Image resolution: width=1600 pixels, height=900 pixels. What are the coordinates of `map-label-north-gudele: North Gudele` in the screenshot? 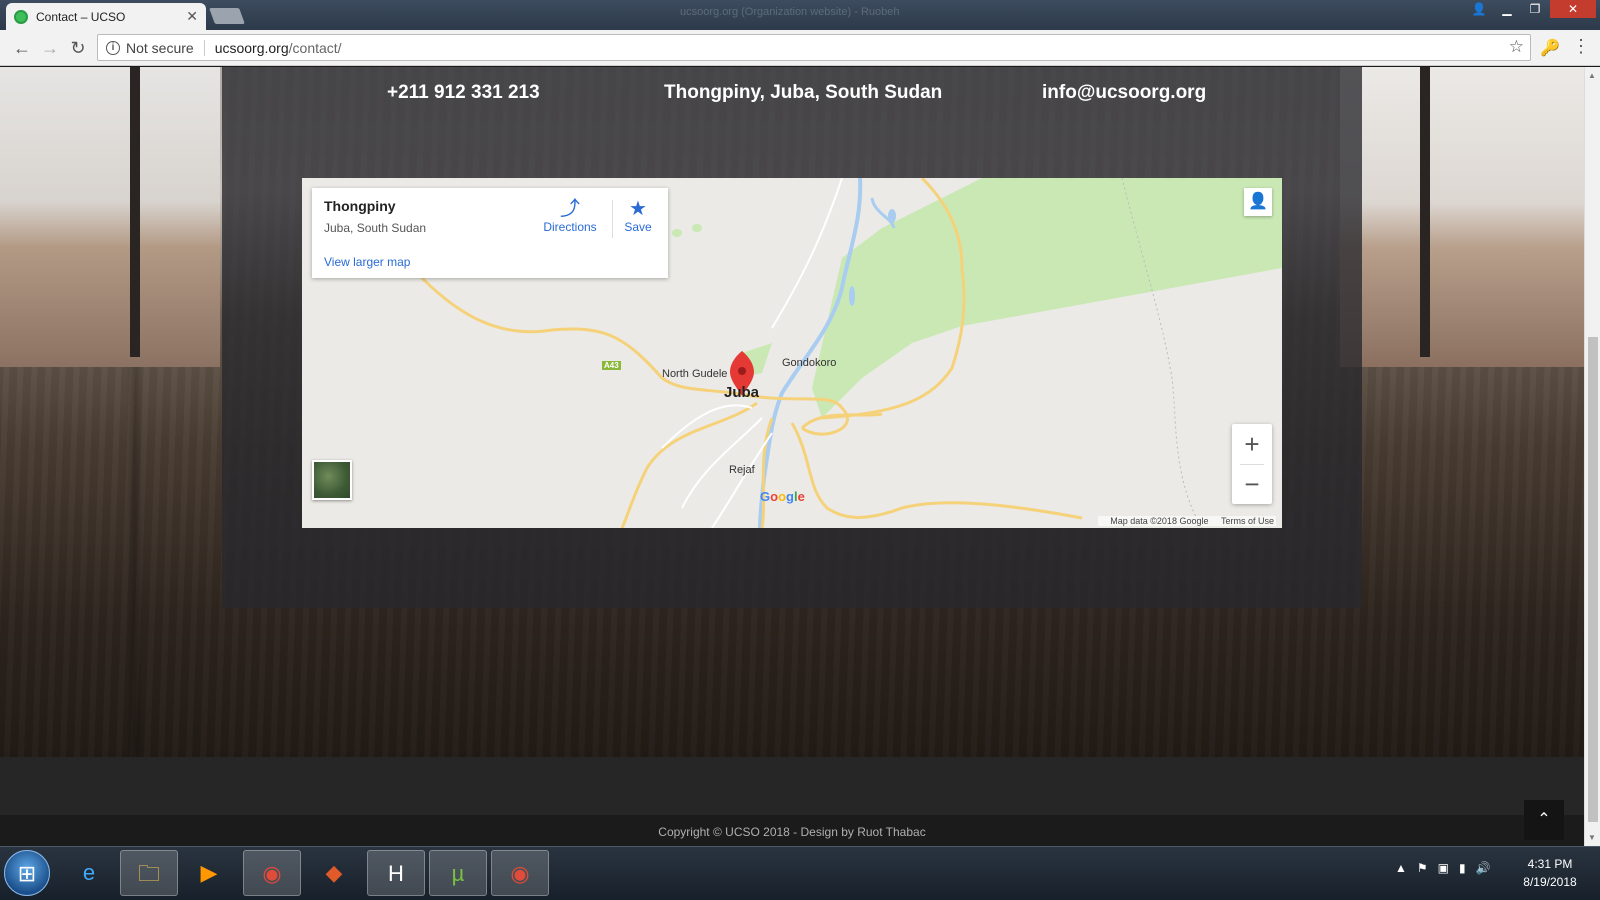 It's located at (695, 374).